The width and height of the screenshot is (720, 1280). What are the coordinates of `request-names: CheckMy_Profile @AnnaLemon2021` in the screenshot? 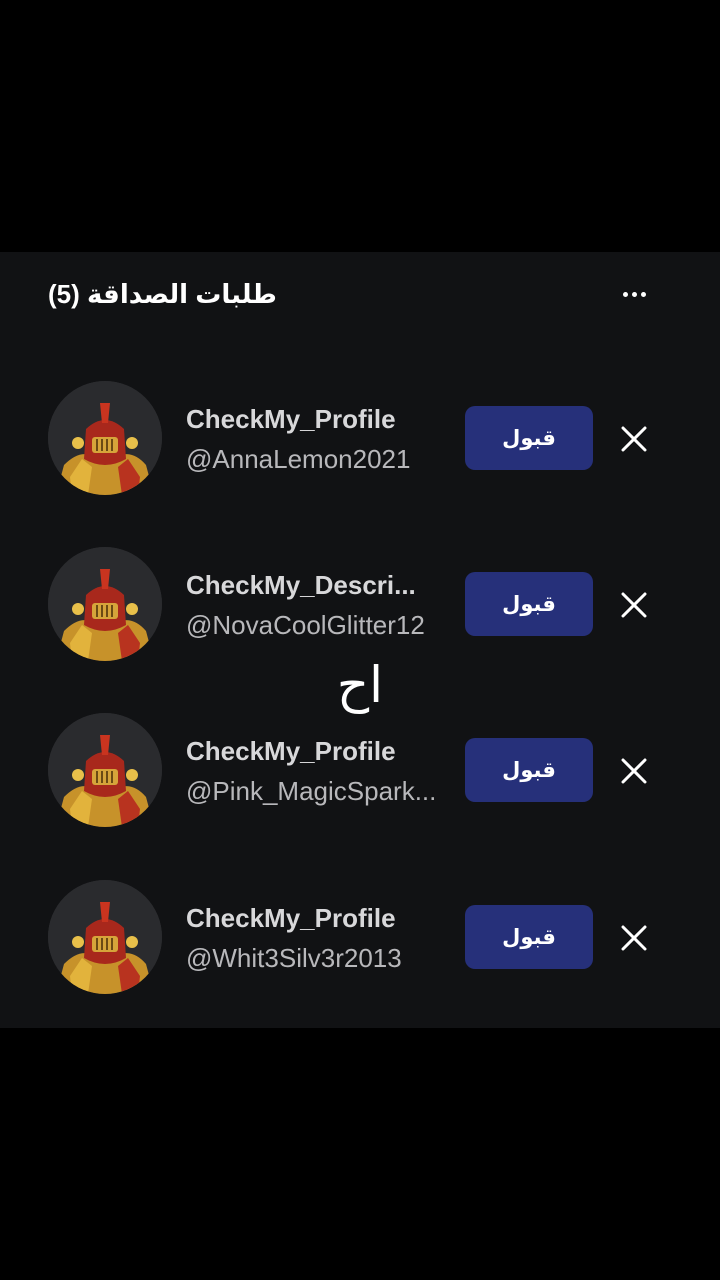 It's located at (317, 439).